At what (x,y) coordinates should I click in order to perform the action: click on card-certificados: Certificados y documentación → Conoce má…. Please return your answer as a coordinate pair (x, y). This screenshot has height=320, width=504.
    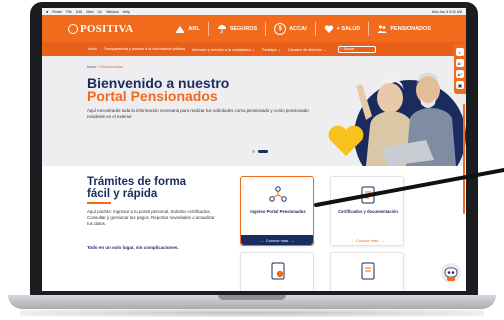
    Looking at the image, I should click on (367, 211).